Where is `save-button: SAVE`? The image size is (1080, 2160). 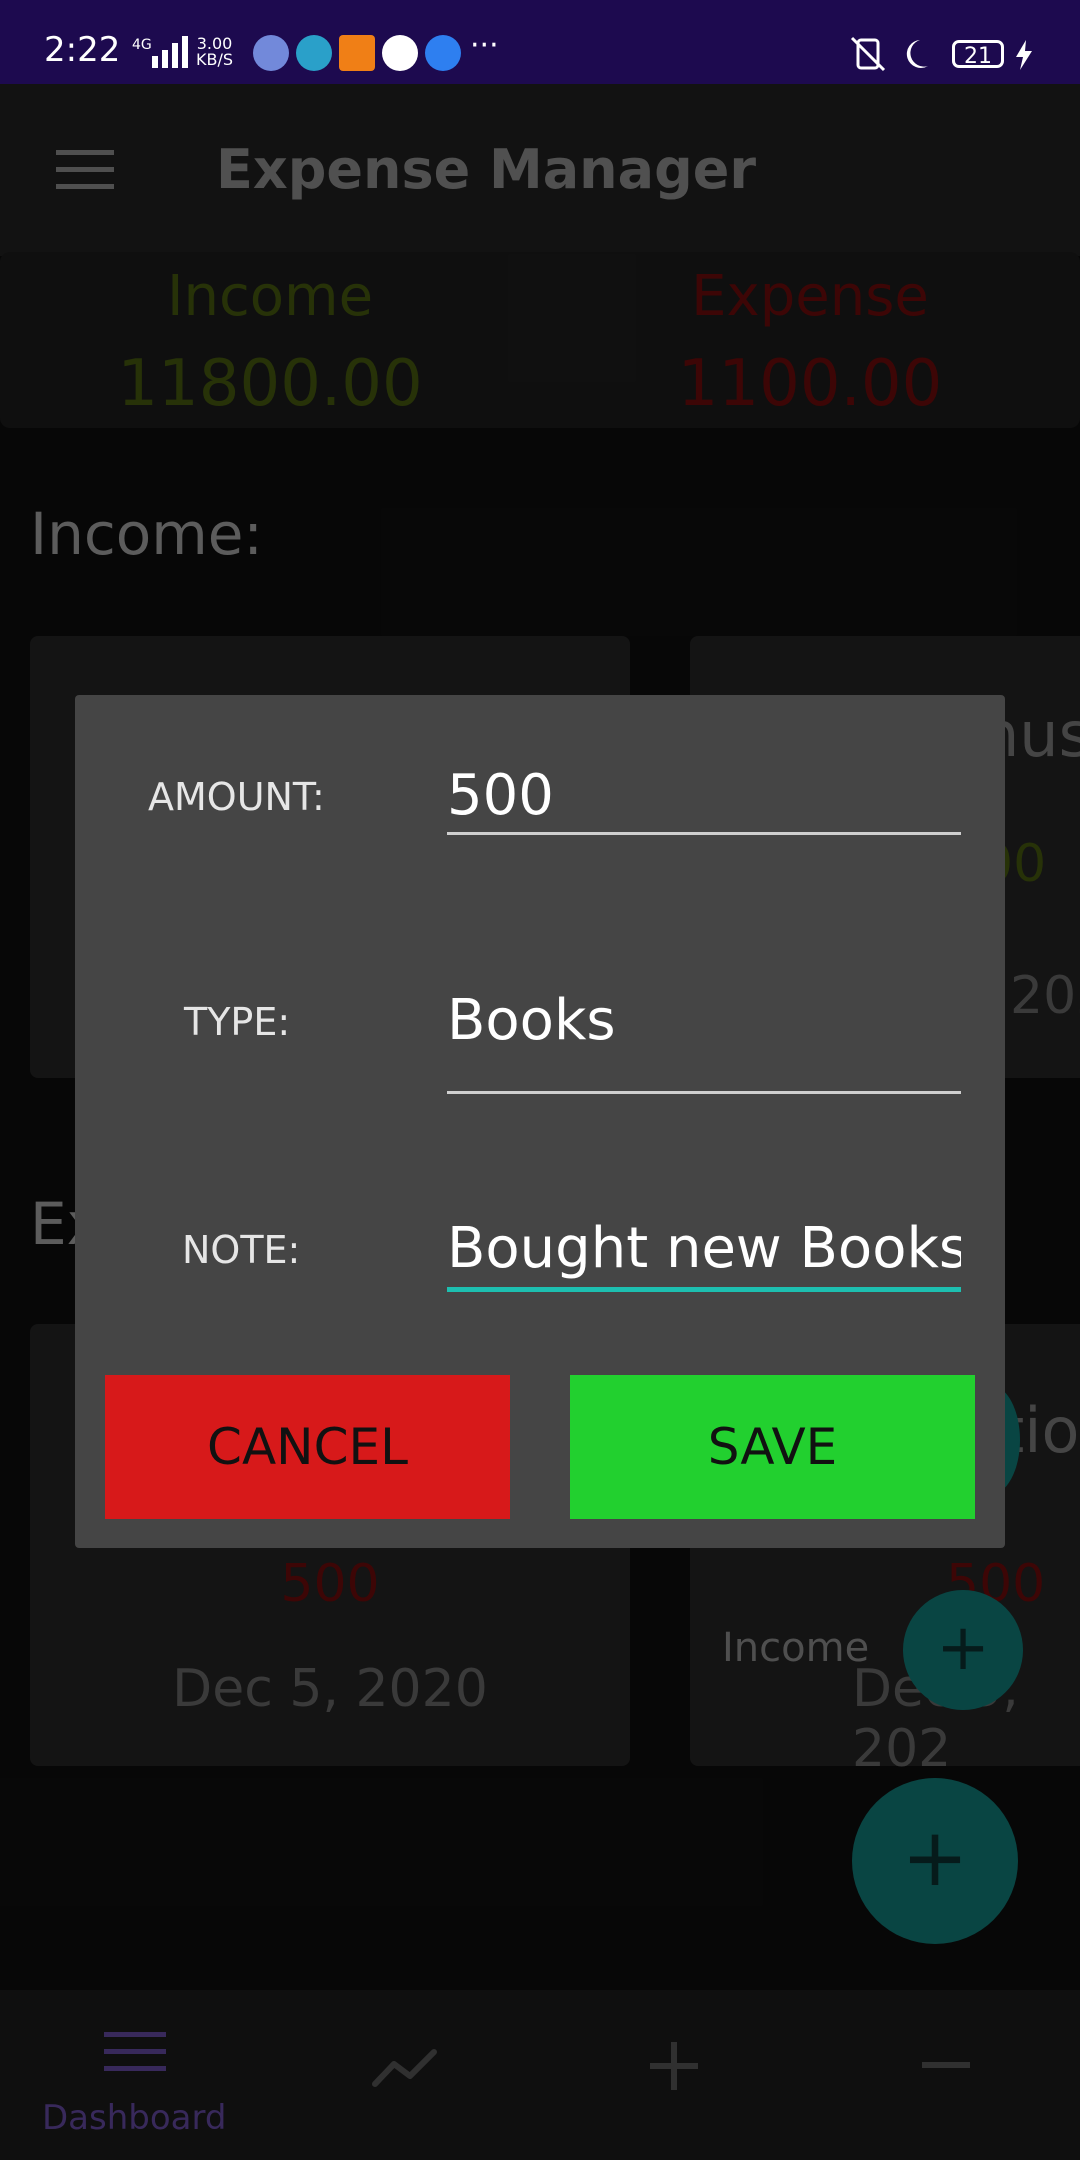
save-button: SAVE is located at coordinates (772, 1447).